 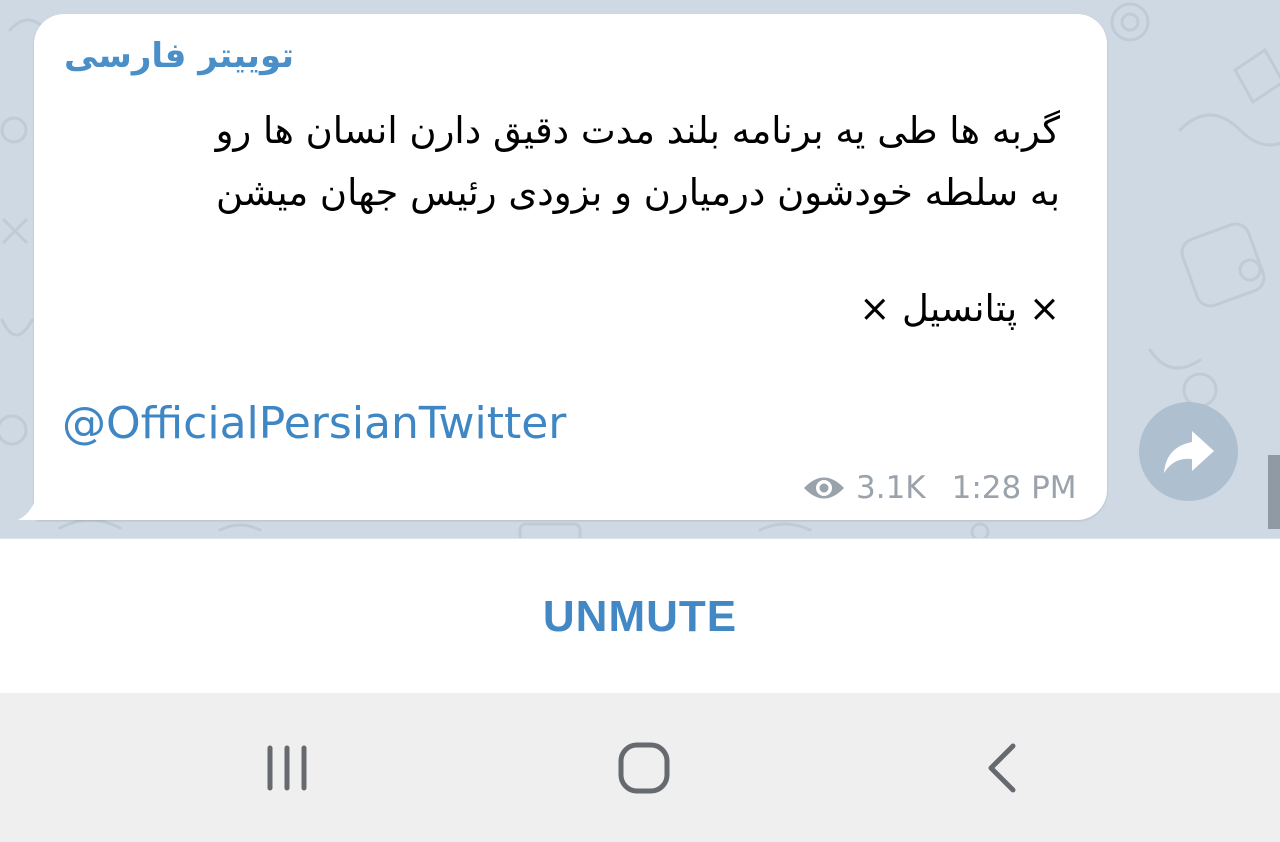 What do you see at coordinates (959, 308) in the screenshot?
I see `message-signature: × پتانسیل ×` at bounding box center [959, 308].